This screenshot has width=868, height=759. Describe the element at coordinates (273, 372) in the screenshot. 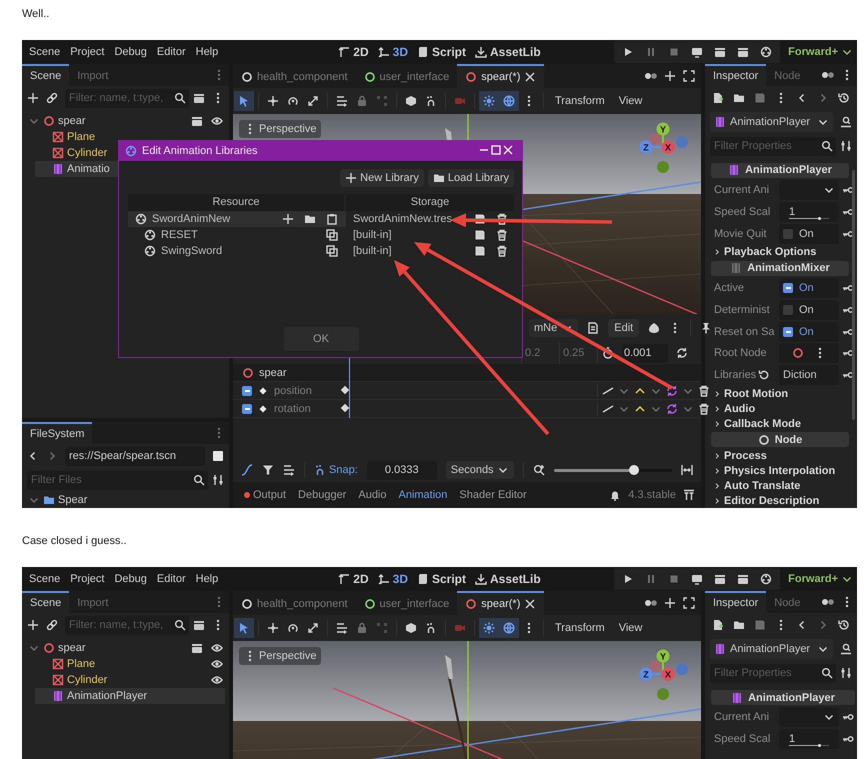

I see `track-label: spear` at that location.